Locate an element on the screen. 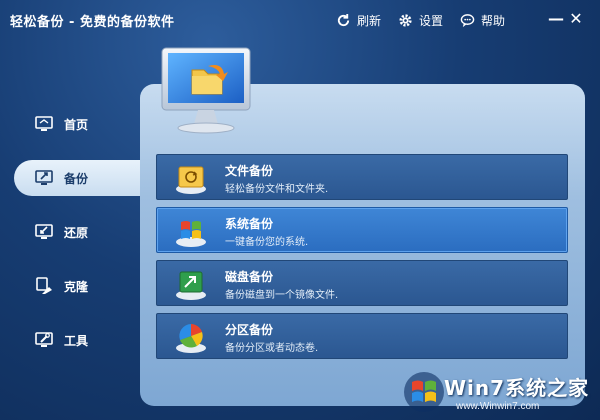 This screenshot has height=420, width=600. settings-label: 设置 is located at coordinates (431, 20).